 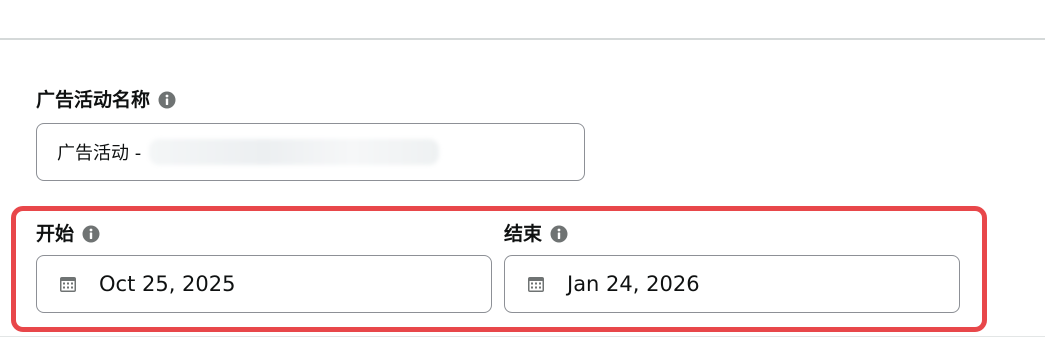 I want to click on campaign-name-input: 广告活动 -, so click(x=310, y=152).